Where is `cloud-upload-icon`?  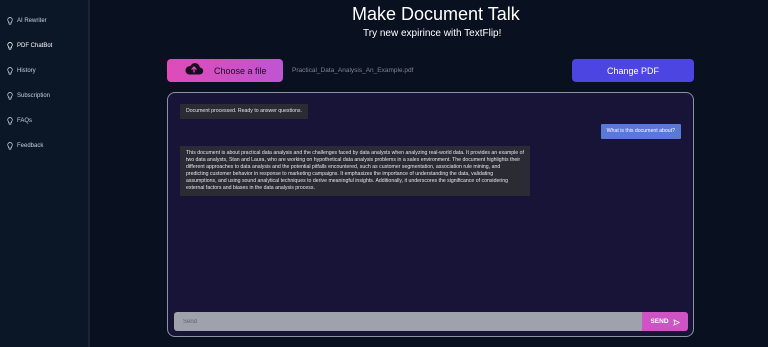 cloud-upload-icon is located at coordinates (194, 70).